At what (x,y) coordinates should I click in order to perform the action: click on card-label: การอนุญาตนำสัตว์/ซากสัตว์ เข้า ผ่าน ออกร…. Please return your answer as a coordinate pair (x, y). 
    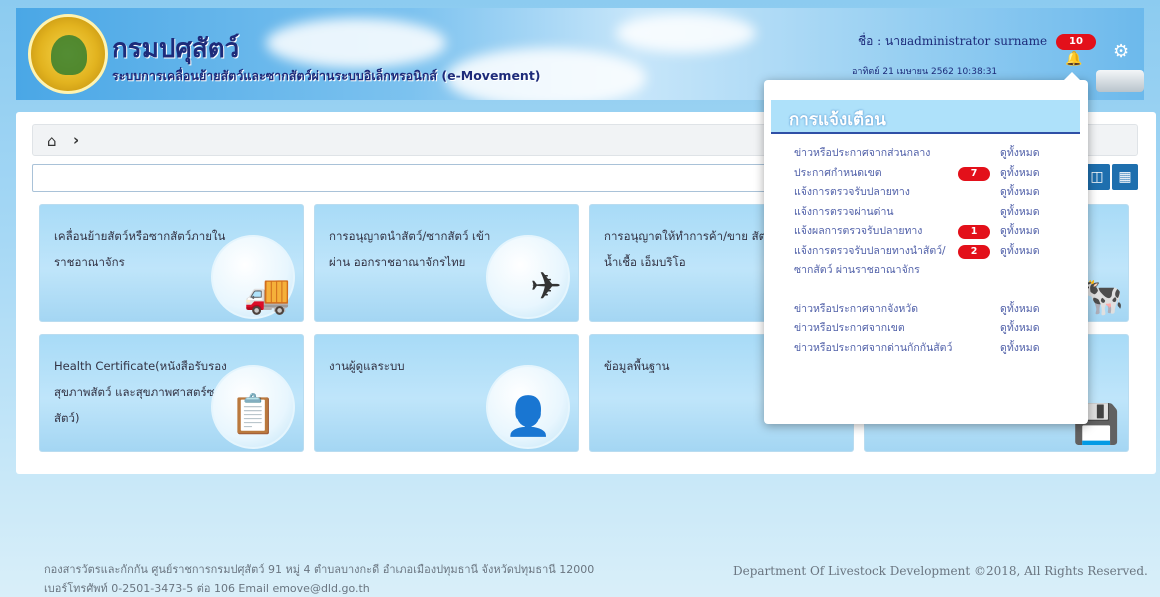
    Looking at the image, I should click on (410, 249).